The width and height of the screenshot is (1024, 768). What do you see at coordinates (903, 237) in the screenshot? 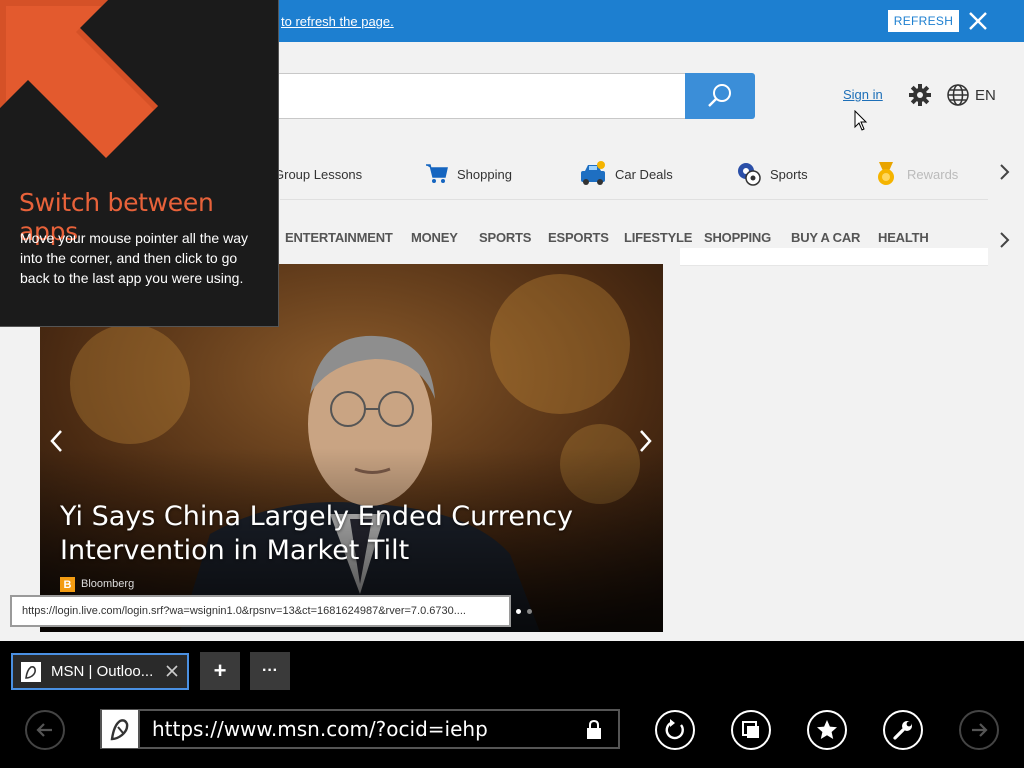
I see `nav-health: HEALTH` at bounding box center [903, 237].